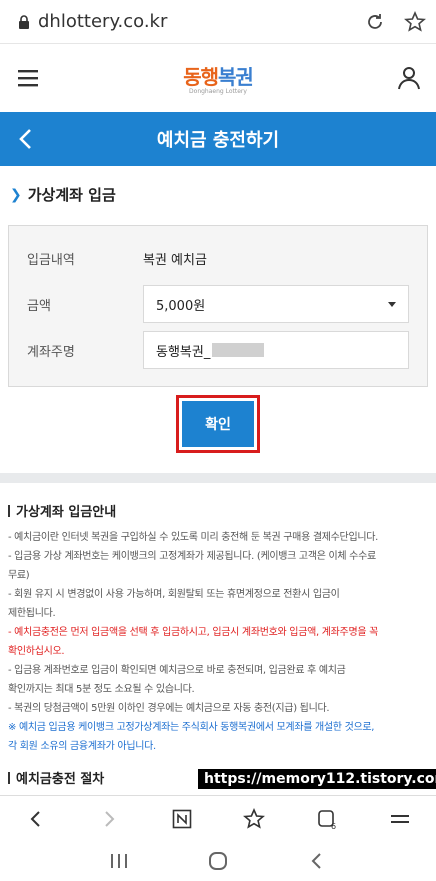 This screenshot has width=436, height=881. What do you see at coordinates (217, 510) in the screenshot?
I see `info-title: 가상계좌 입금안내` at bounding box center [217, 510].